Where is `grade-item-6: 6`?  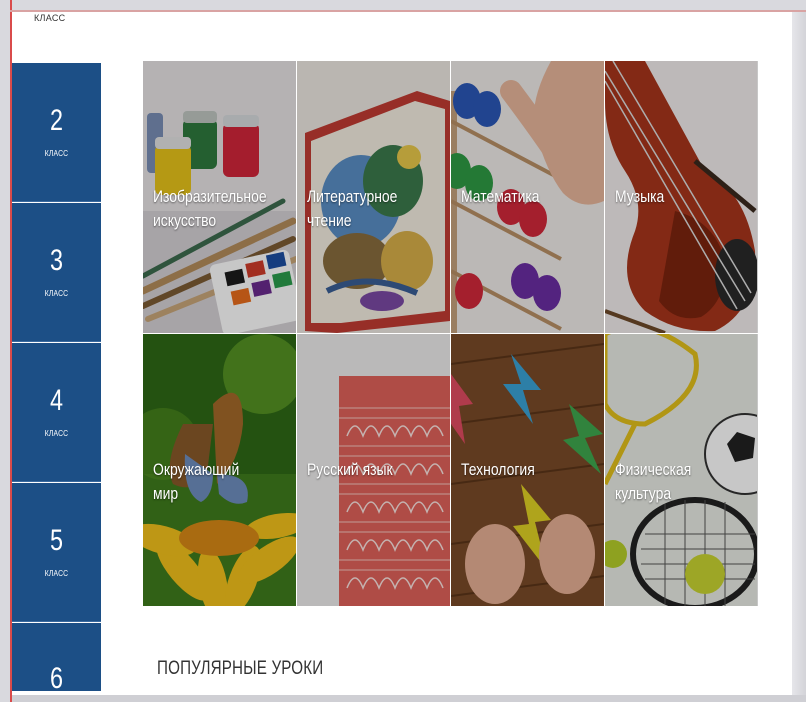 grade-item-6: 6 is located at coordinates (56, 659).